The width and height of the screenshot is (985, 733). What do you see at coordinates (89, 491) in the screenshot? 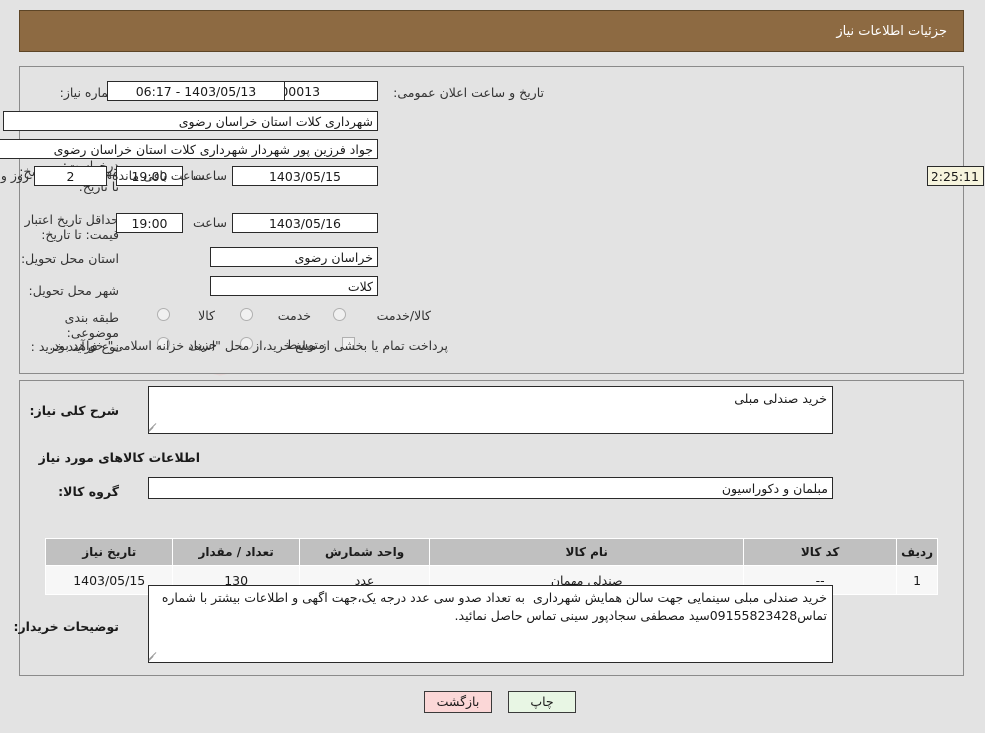
I see `label-goods-group: گروه کالا:` at bounding box center [89, 491].